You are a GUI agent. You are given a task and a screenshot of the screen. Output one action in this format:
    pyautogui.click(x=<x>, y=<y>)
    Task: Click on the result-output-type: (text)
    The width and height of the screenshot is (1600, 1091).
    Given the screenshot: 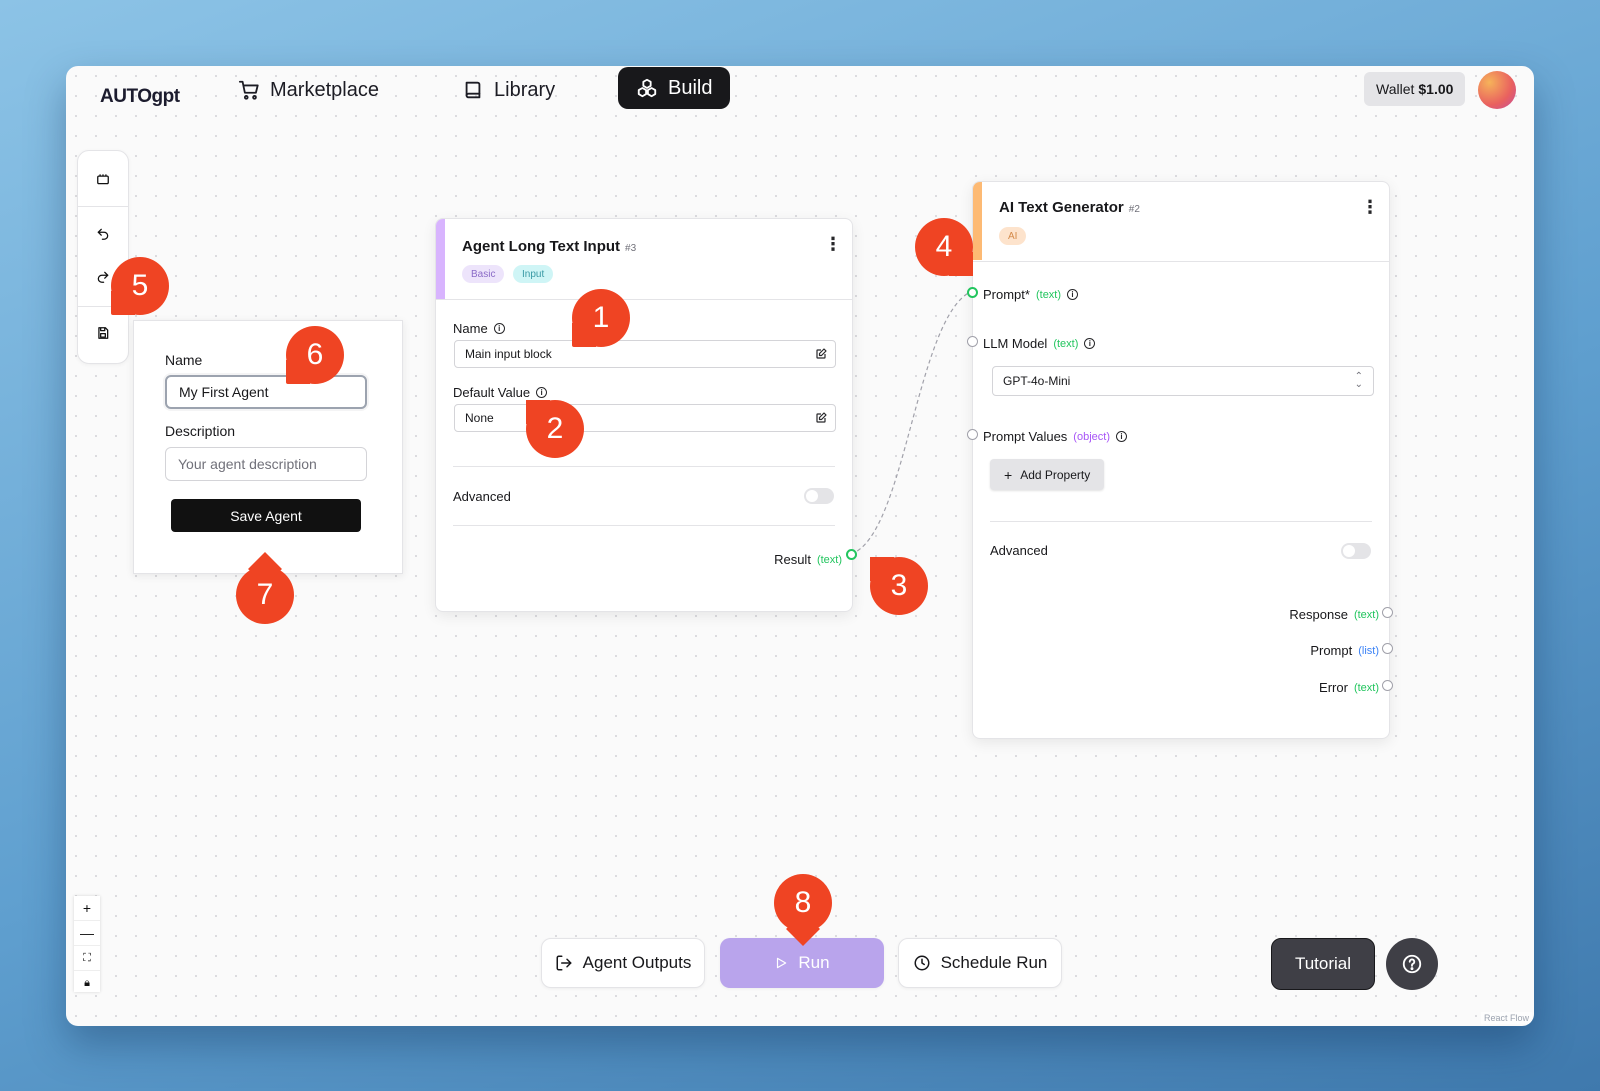 What is the action you would take?
    pyautogui.click(x=829, y=559)
    